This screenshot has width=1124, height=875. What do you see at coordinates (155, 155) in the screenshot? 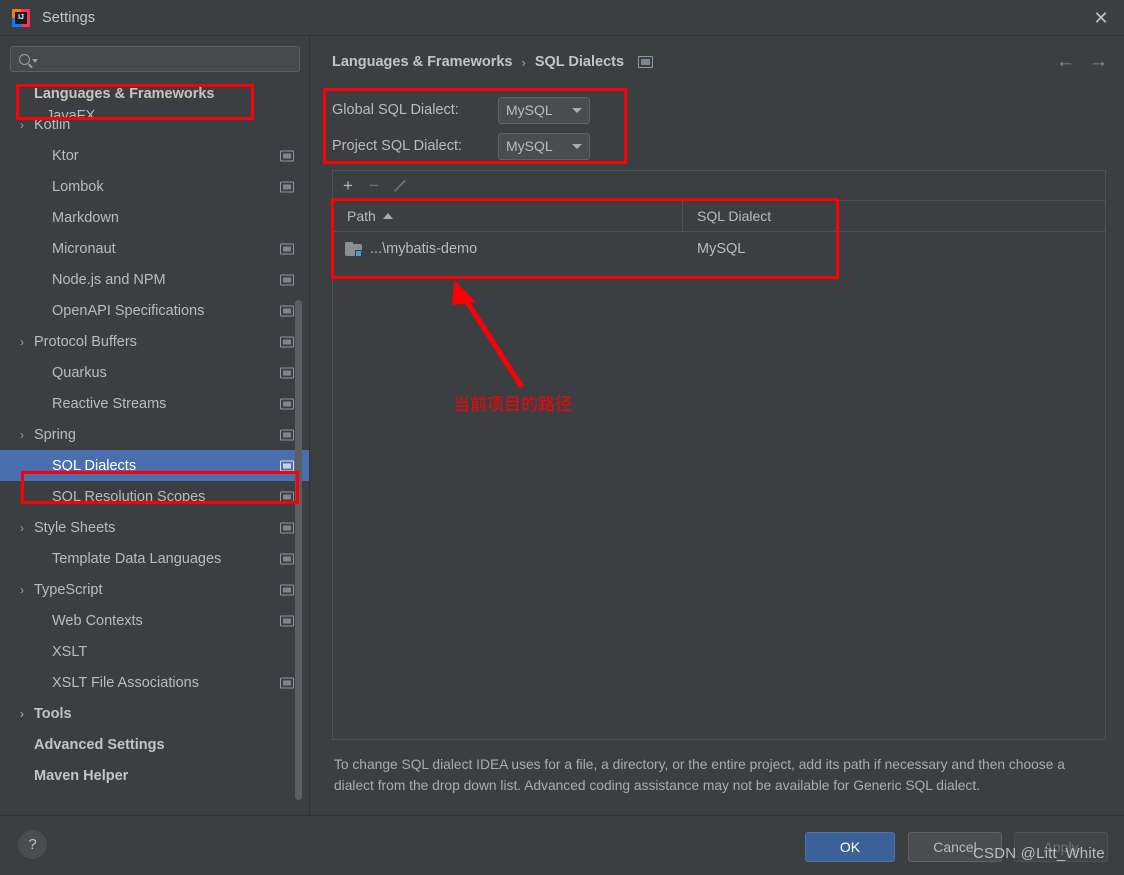
I see `sidebar-item-ktor: Ktor` at bounding box center [155, 155].